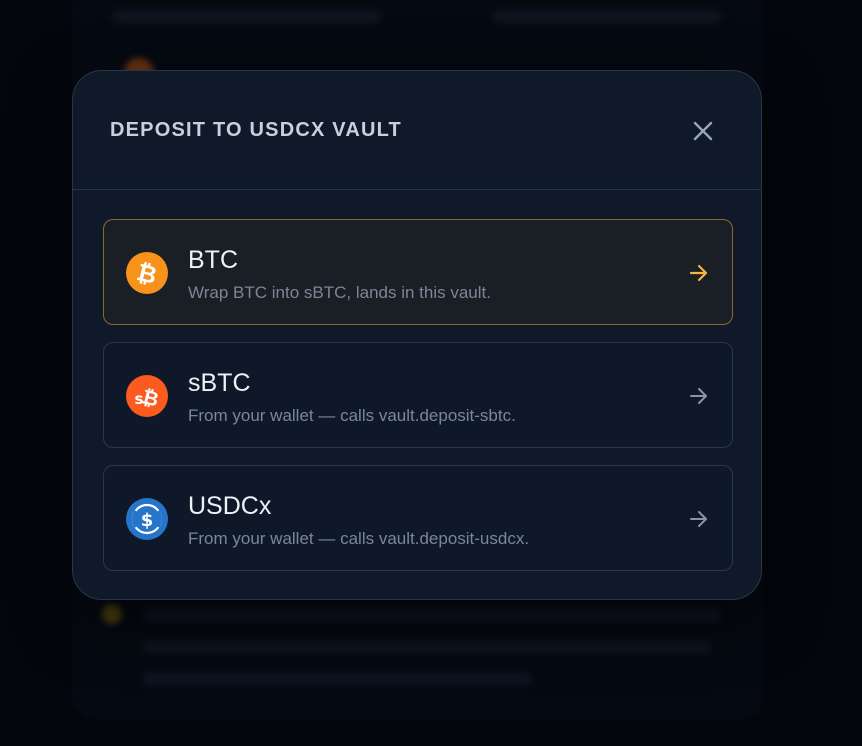 The width and height of the screenshot is (862, 746). Describe the element at coordinates (219, 383) in the screenshot. I see `option-label: sBTC` at that location.